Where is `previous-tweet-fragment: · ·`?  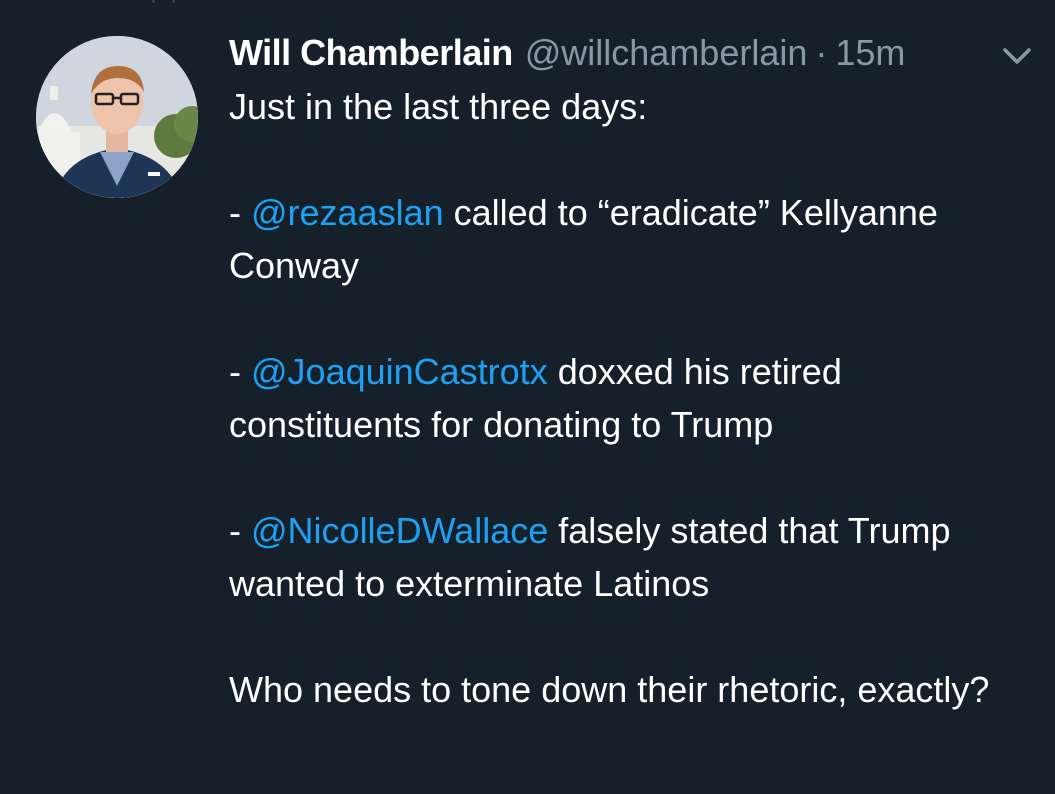
previous-tweet-fragment: · · is located at coordinates (210, 2).